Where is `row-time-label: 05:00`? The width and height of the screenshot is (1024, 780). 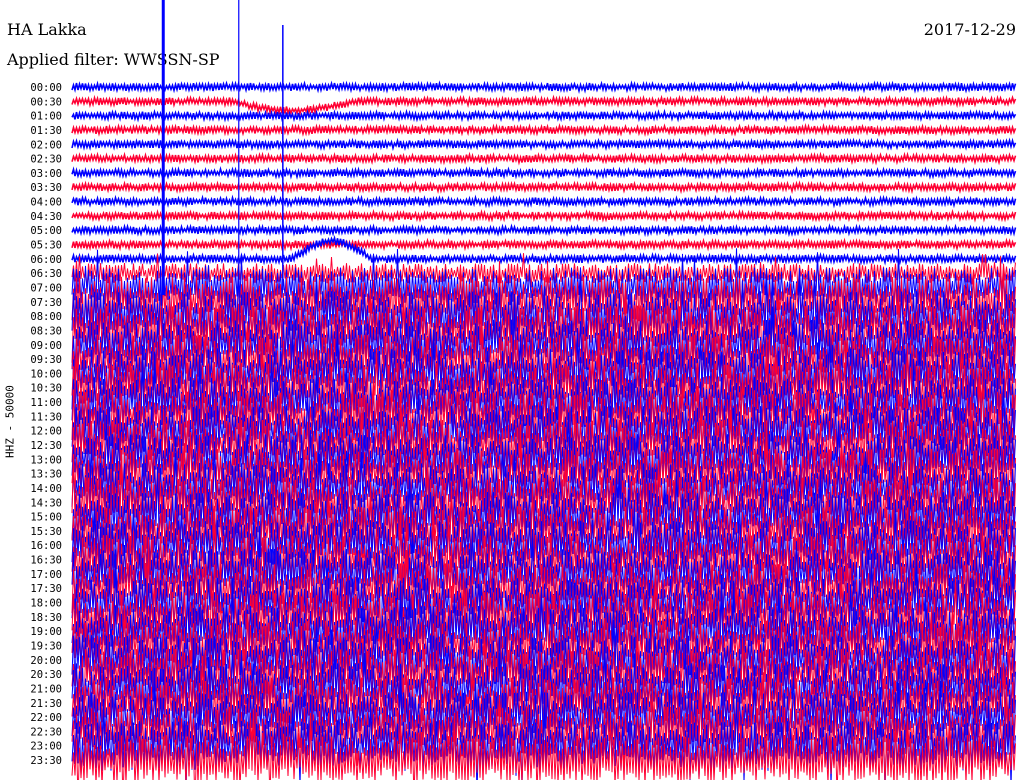 row-time-label: 05:00 is located at coordinates (46, 231).